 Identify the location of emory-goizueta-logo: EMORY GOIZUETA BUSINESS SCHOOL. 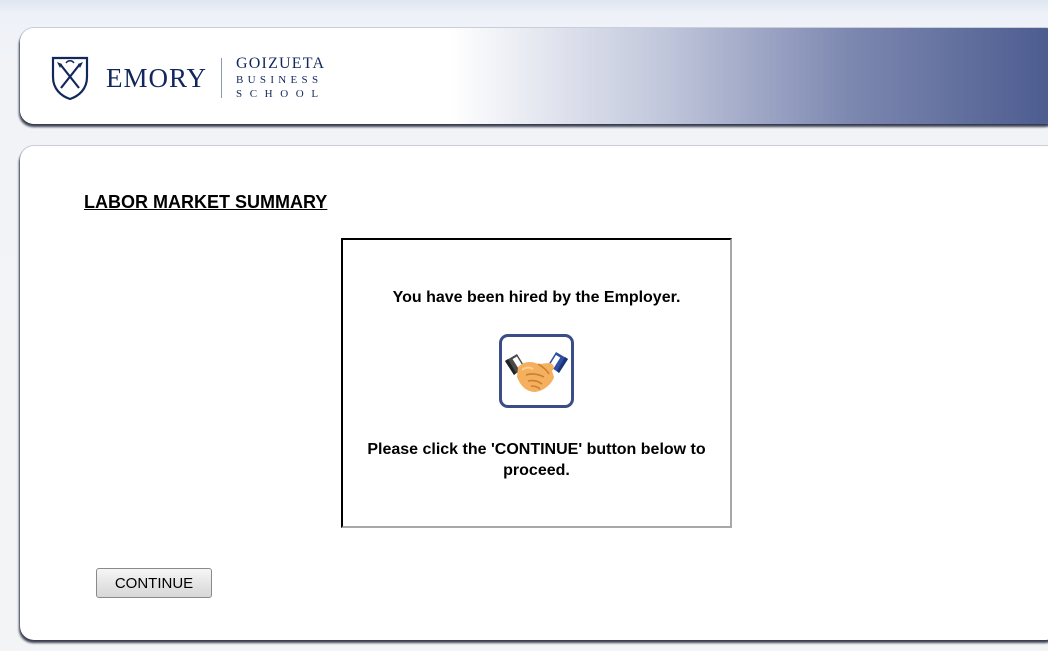
(188, 78).